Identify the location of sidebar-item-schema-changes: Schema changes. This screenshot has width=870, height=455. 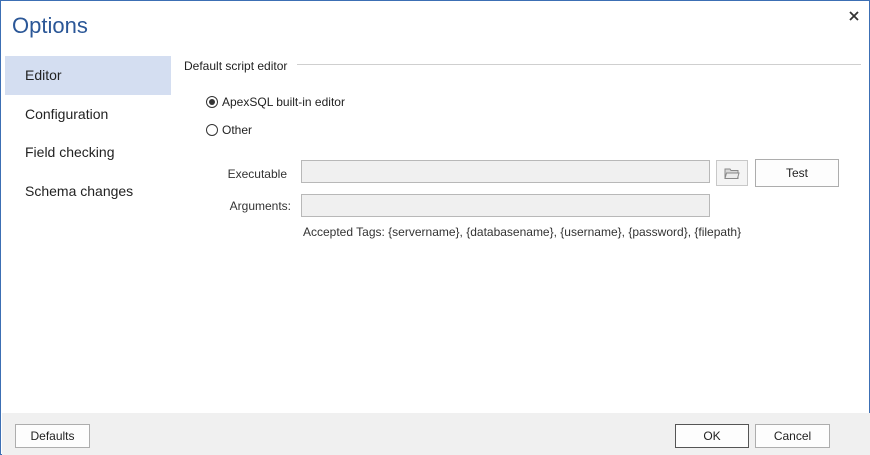
(88, 191).